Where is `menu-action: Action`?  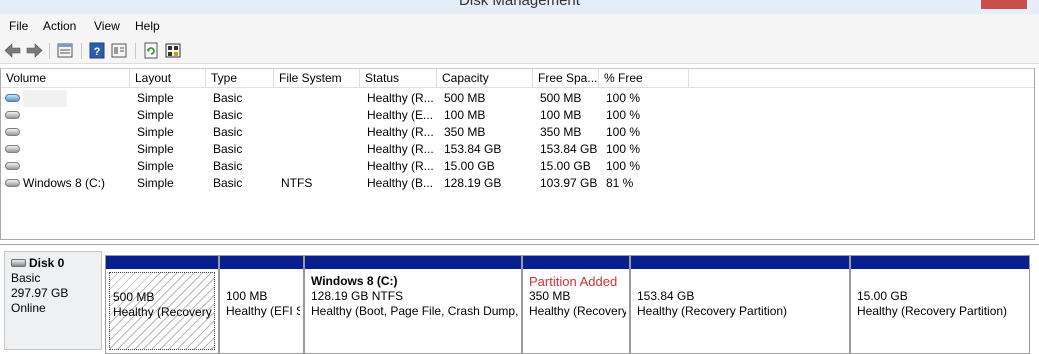
menu-action: Action is located at coordinates (59, 26).